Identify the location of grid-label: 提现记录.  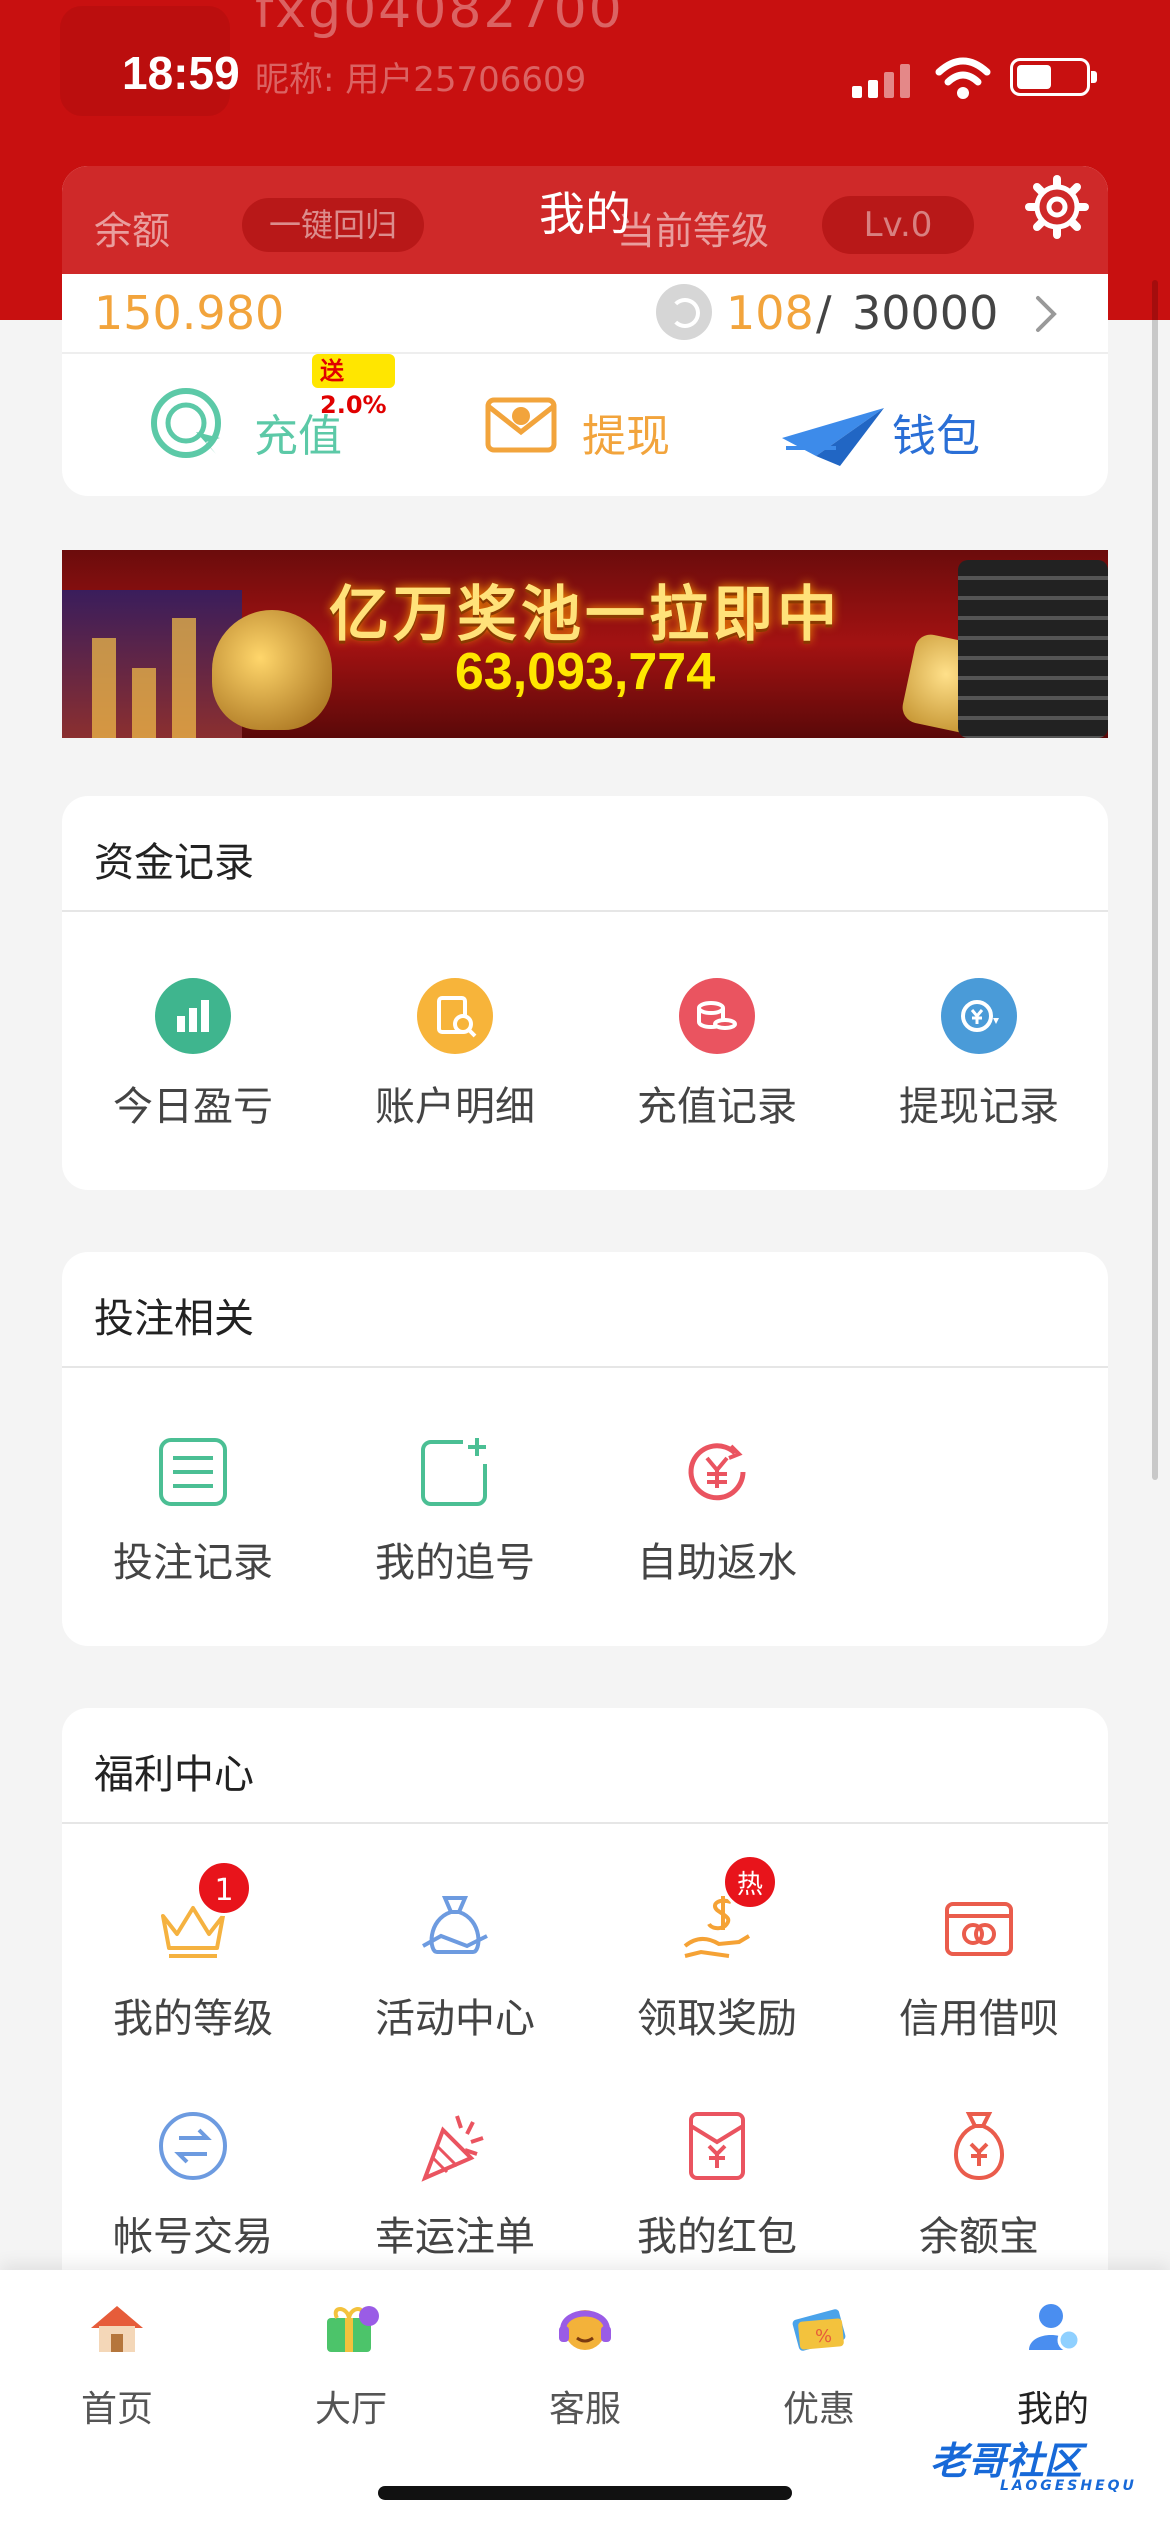
(979, 1107).